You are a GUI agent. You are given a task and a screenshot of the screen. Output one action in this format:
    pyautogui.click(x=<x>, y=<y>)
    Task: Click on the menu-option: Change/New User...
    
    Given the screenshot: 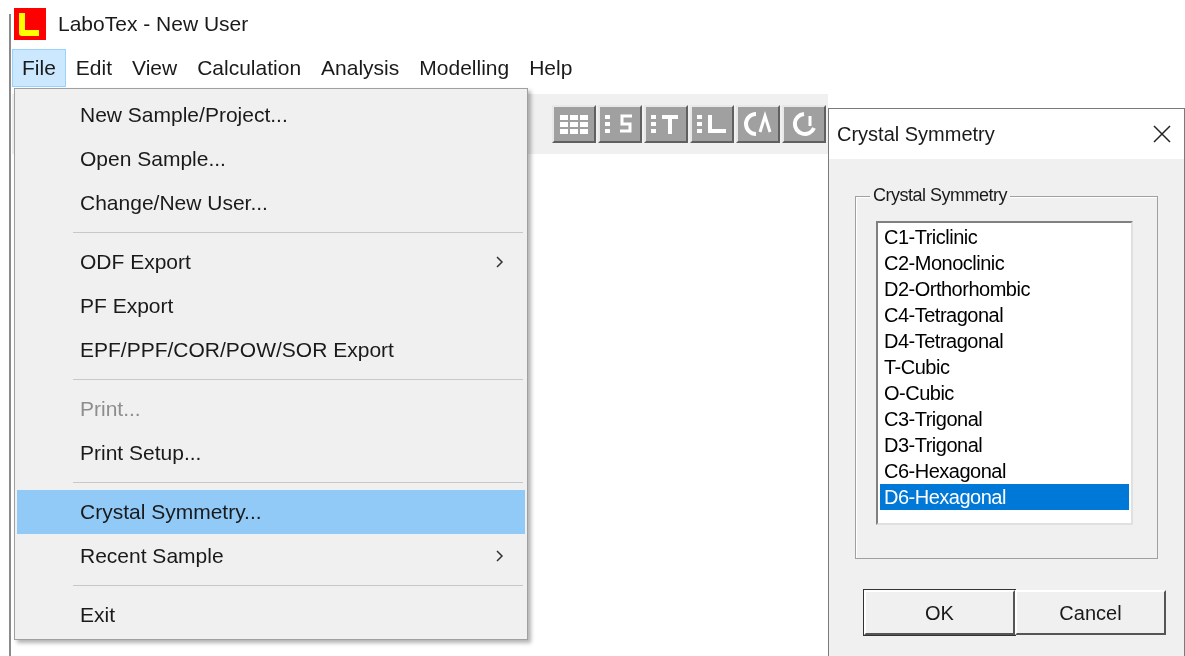 What is the action you would take?
    pyautogui.click(x=271, y=203)
    